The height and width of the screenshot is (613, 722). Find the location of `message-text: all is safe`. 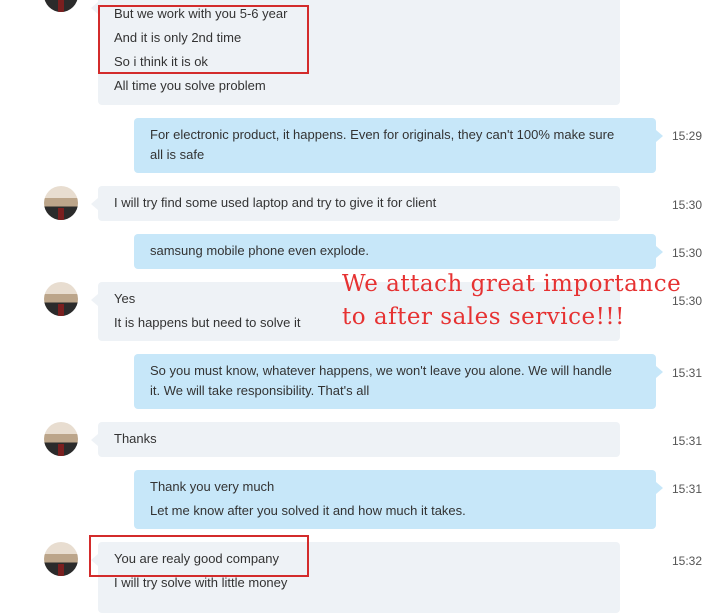

message-text: all is safe is located at coordinates (177, 154).